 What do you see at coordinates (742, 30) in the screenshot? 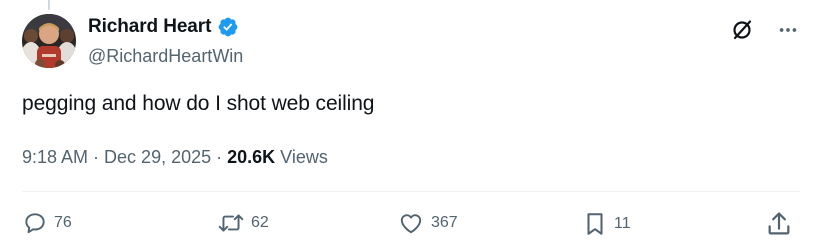
I see `grok-icon` at bounding box center [742, 30].